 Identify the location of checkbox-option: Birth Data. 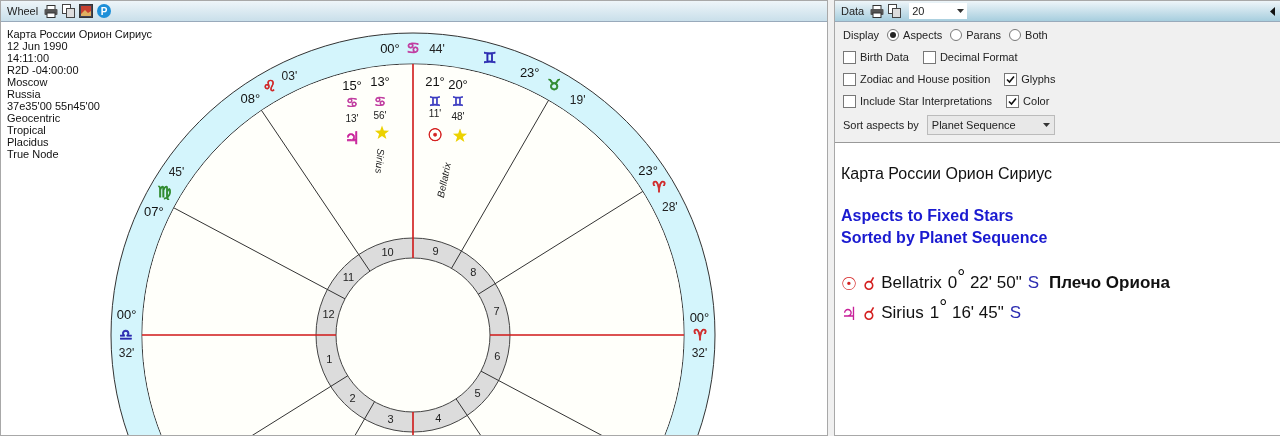
(876, 57).